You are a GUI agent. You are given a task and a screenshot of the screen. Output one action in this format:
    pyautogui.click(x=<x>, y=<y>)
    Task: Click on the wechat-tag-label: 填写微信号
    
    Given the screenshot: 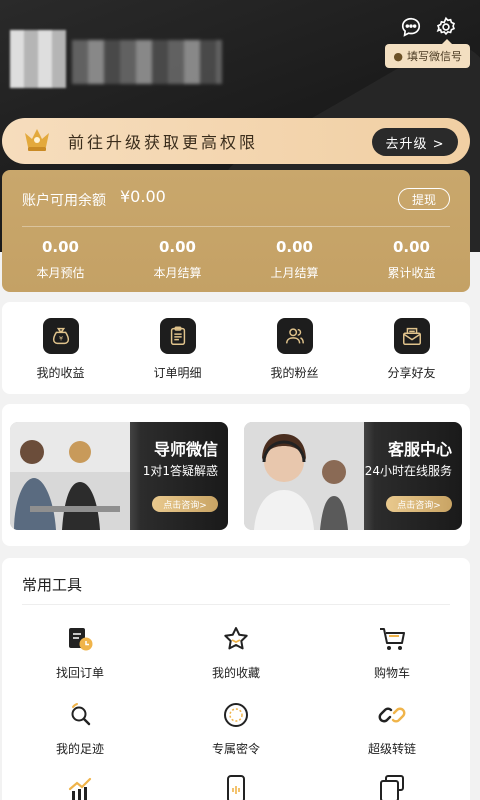 What is the action you would take?
    pyautogui.click(x=434, y=56)
    